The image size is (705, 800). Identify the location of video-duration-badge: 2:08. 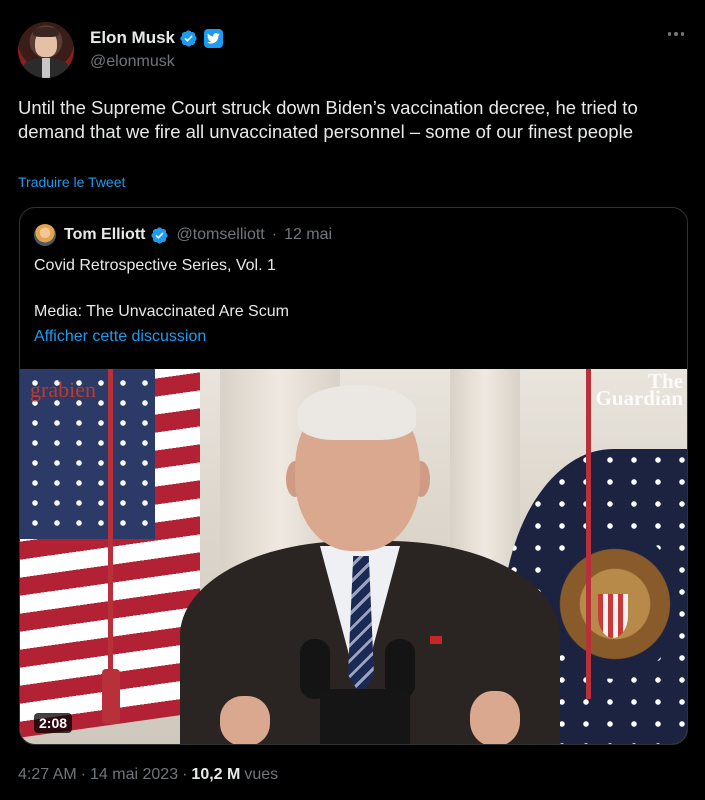
(53, 723).